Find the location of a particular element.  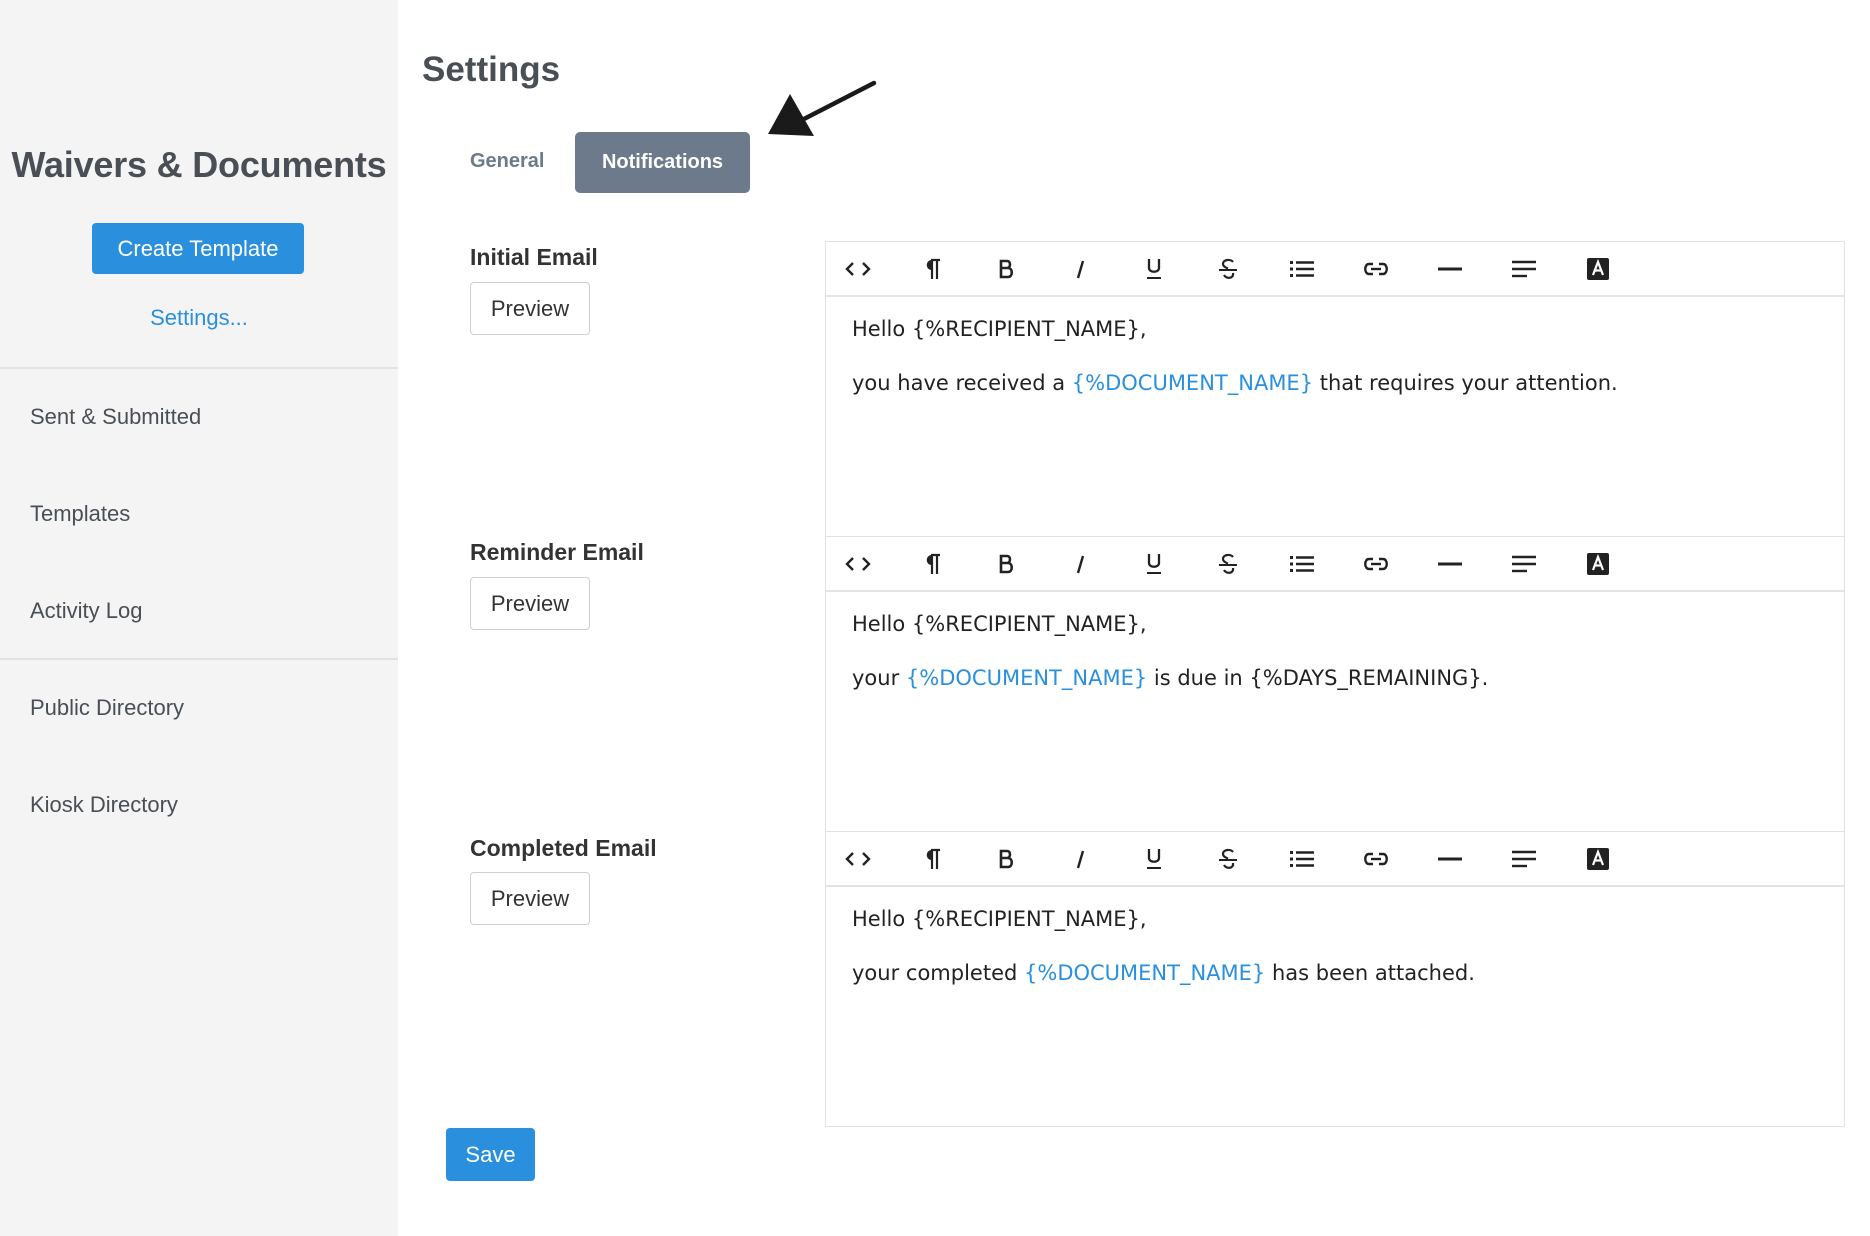

completed-email-preview-button: Preview is located at coordinates (530, 898).